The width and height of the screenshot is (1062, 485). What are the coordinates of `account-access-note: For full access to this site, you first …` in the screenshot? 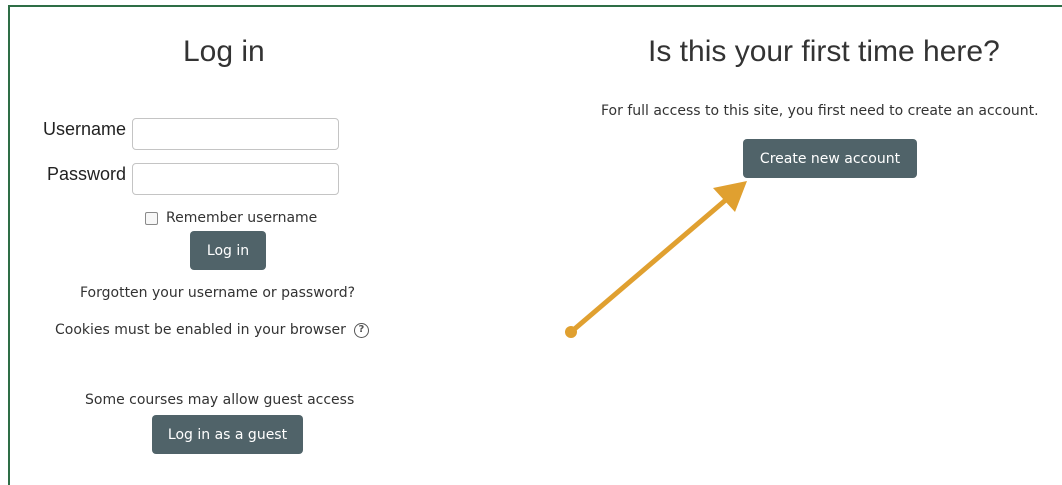 It's located at (820, 111).